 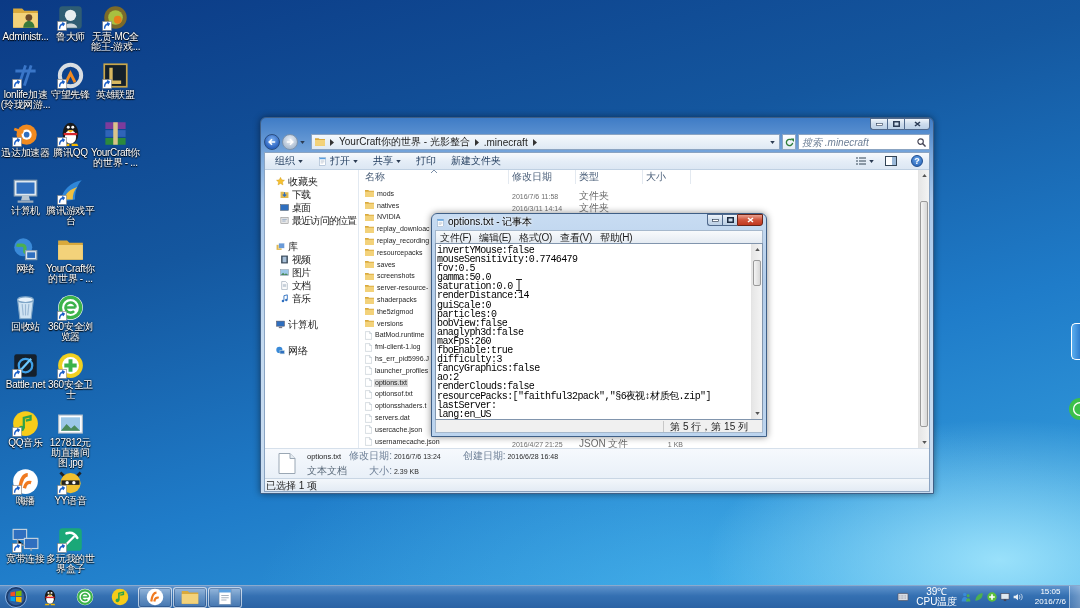 I want to click on toolbar-button: 共享, so click(x=387, y=161).